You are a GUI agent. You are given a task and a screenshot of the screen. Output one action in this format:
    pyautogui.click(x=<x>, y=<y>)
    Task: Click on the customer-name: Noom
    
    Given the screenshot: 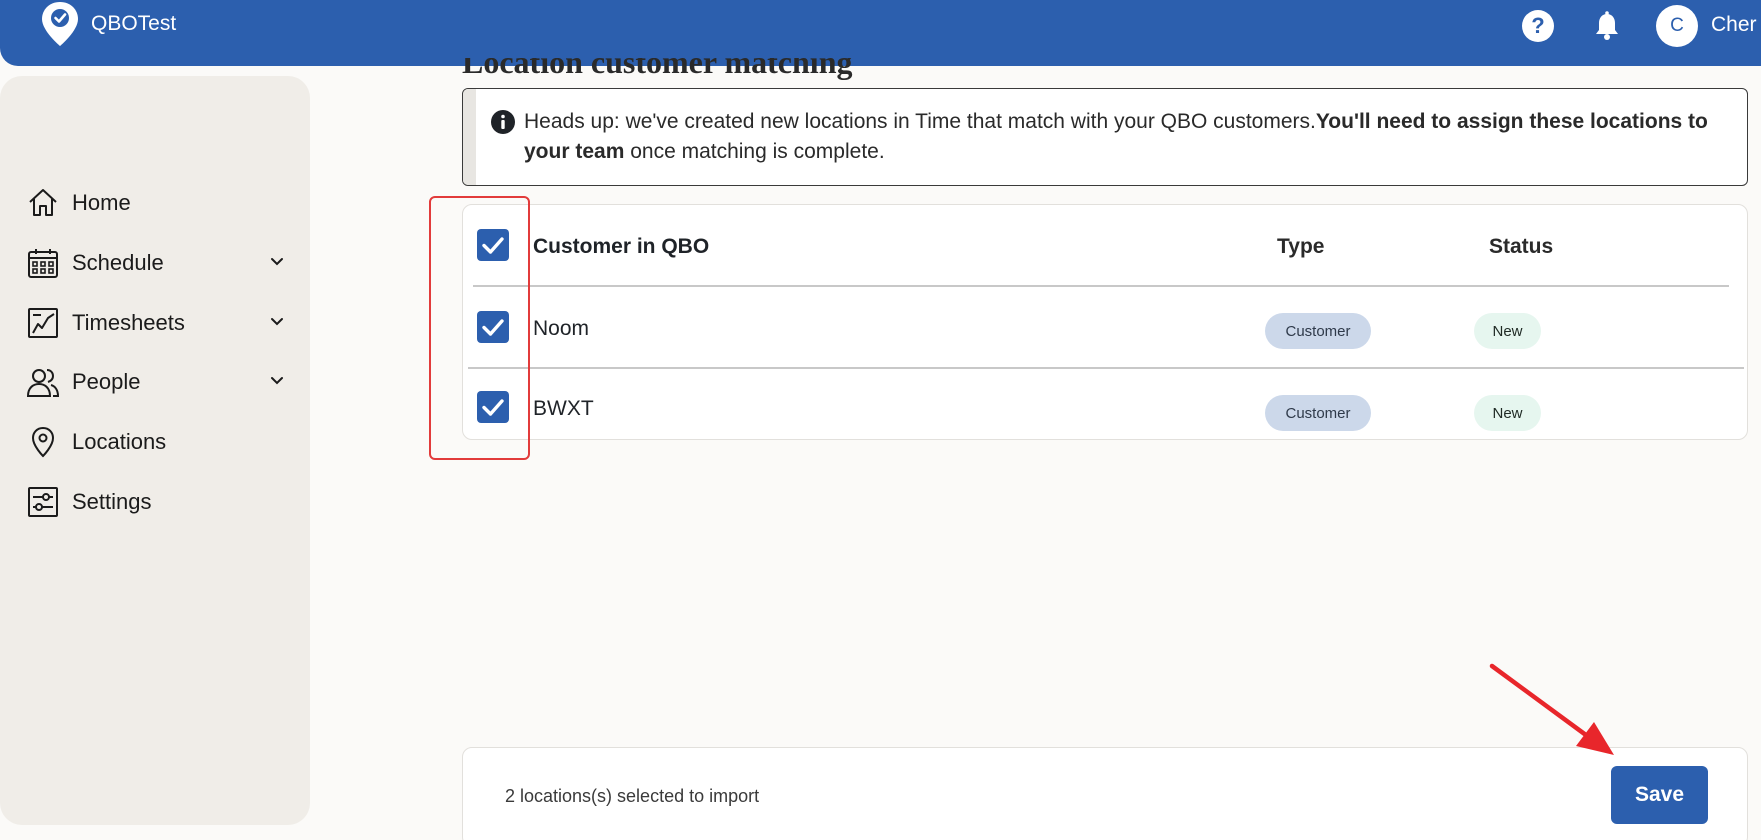 What is the action you would take?
    pyautogui.click(x=561, y=328)
    